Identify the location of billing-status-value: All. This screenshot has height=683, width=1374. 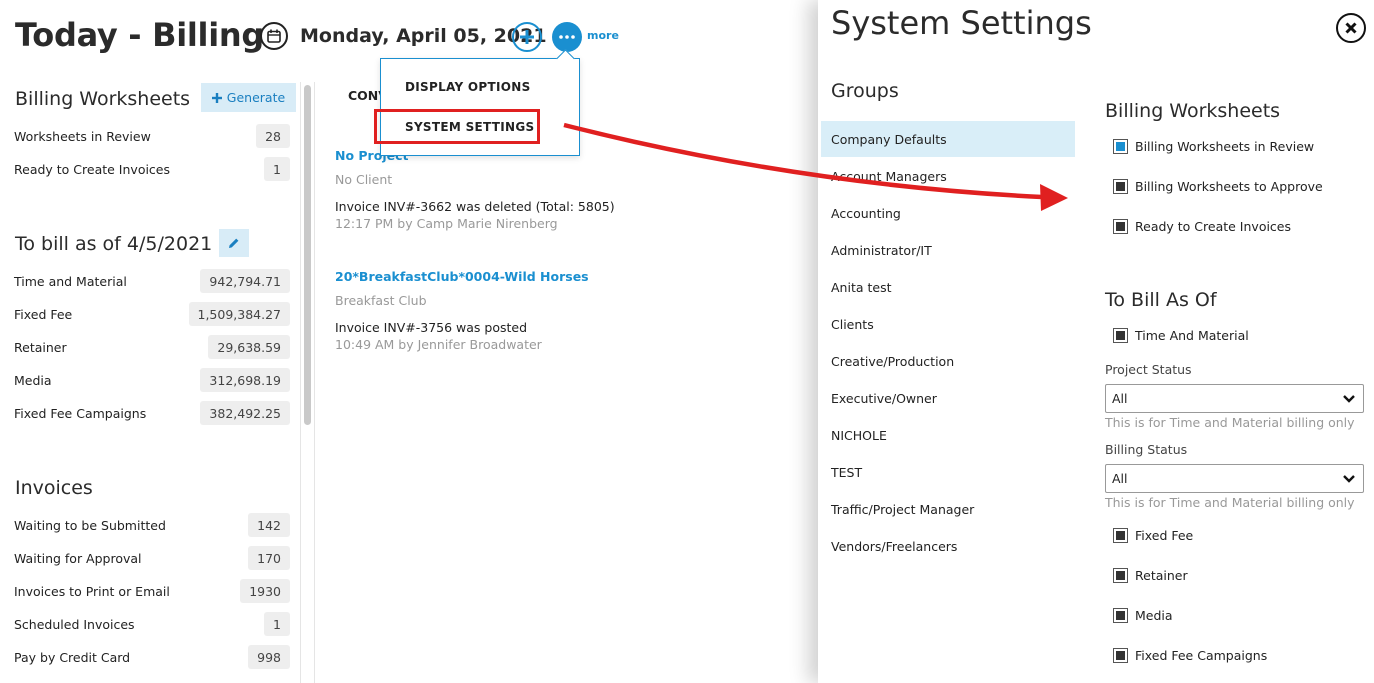
(1120, 478).